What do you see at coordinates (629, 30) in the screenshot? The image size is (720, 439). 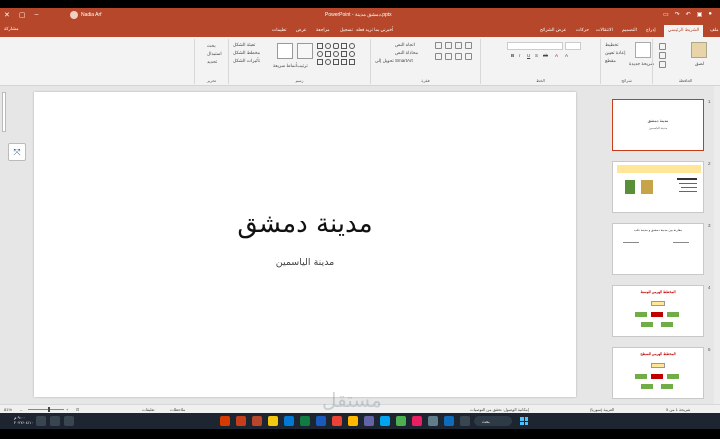 I see `tab-design: التصميم` at bounding box center [629, 30].